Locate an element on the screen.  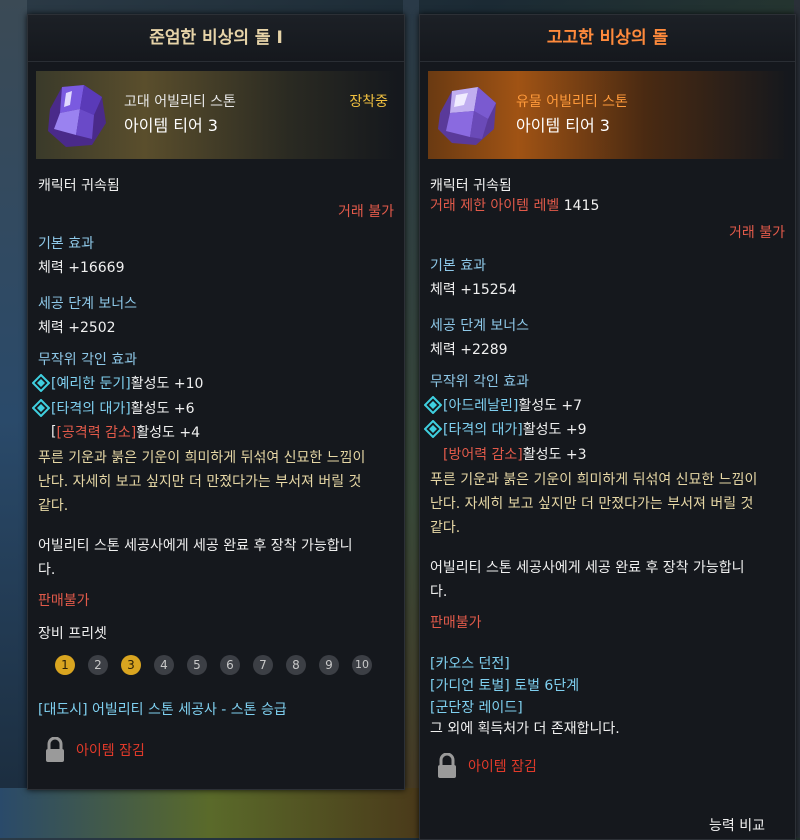
engraving-row: [방어력 감소] 활성도 +3 is located at coordinates (505, 454).